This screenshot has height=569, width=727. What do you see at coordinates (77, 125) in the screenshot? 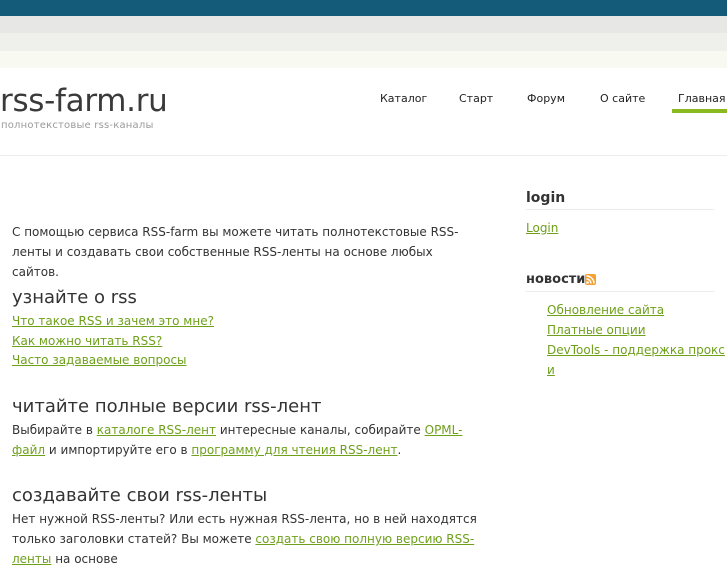
I see `site-slogan: полнотекстовые rss-каналы` at bounding box center [77, 125].